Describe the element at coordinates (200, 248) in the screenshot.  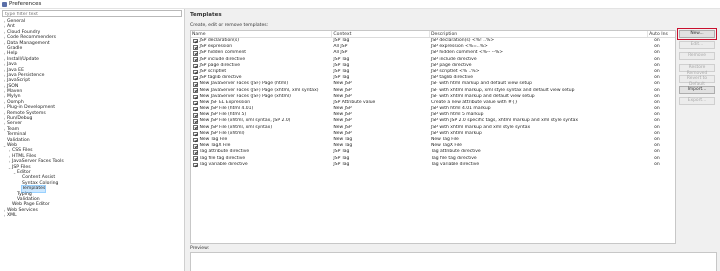
I see `preview-label: Preview:` at that location.